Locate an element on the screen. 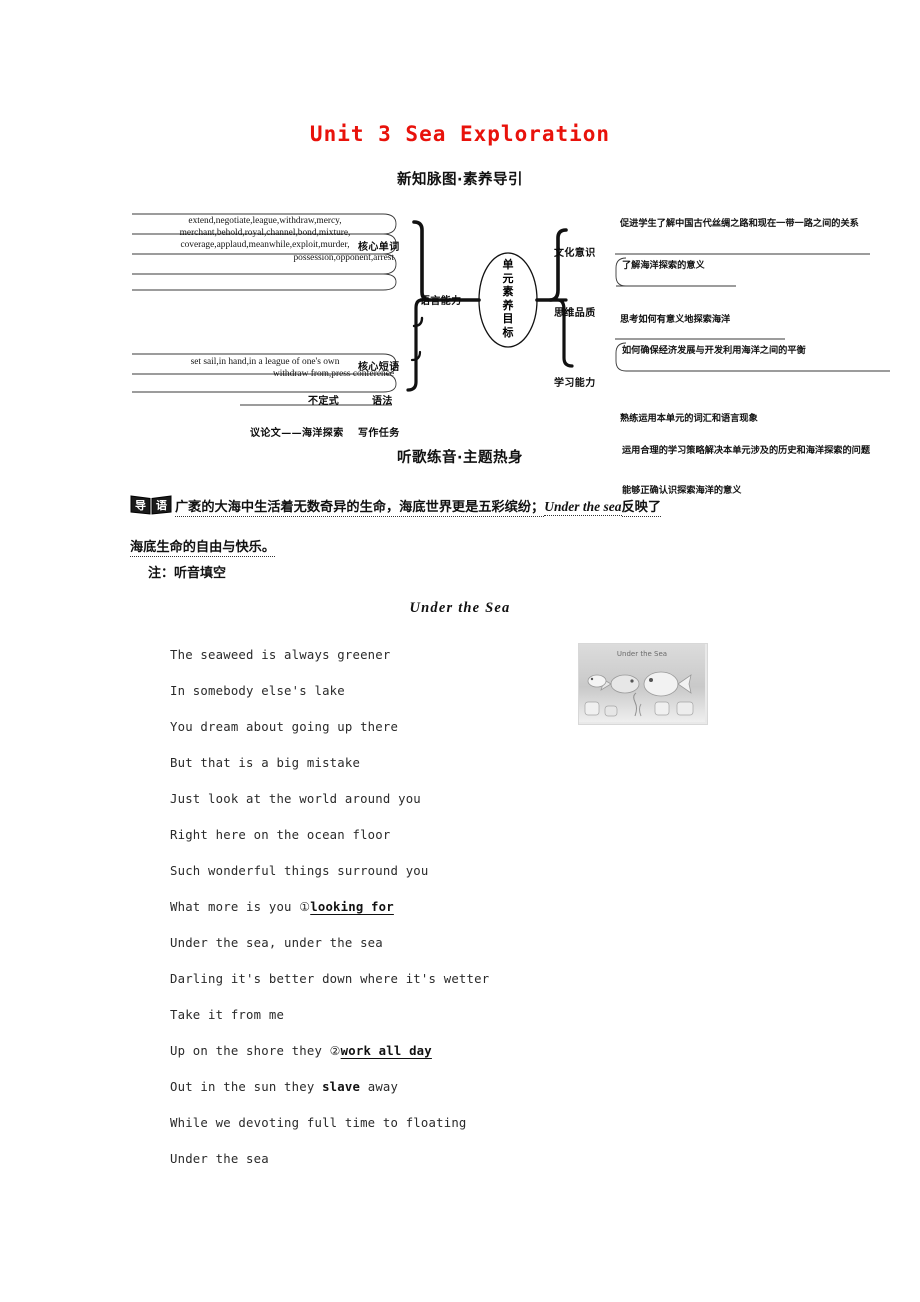  lyric-line-blank-1: What more is you ①looking for is located at coordinates (282, 907).